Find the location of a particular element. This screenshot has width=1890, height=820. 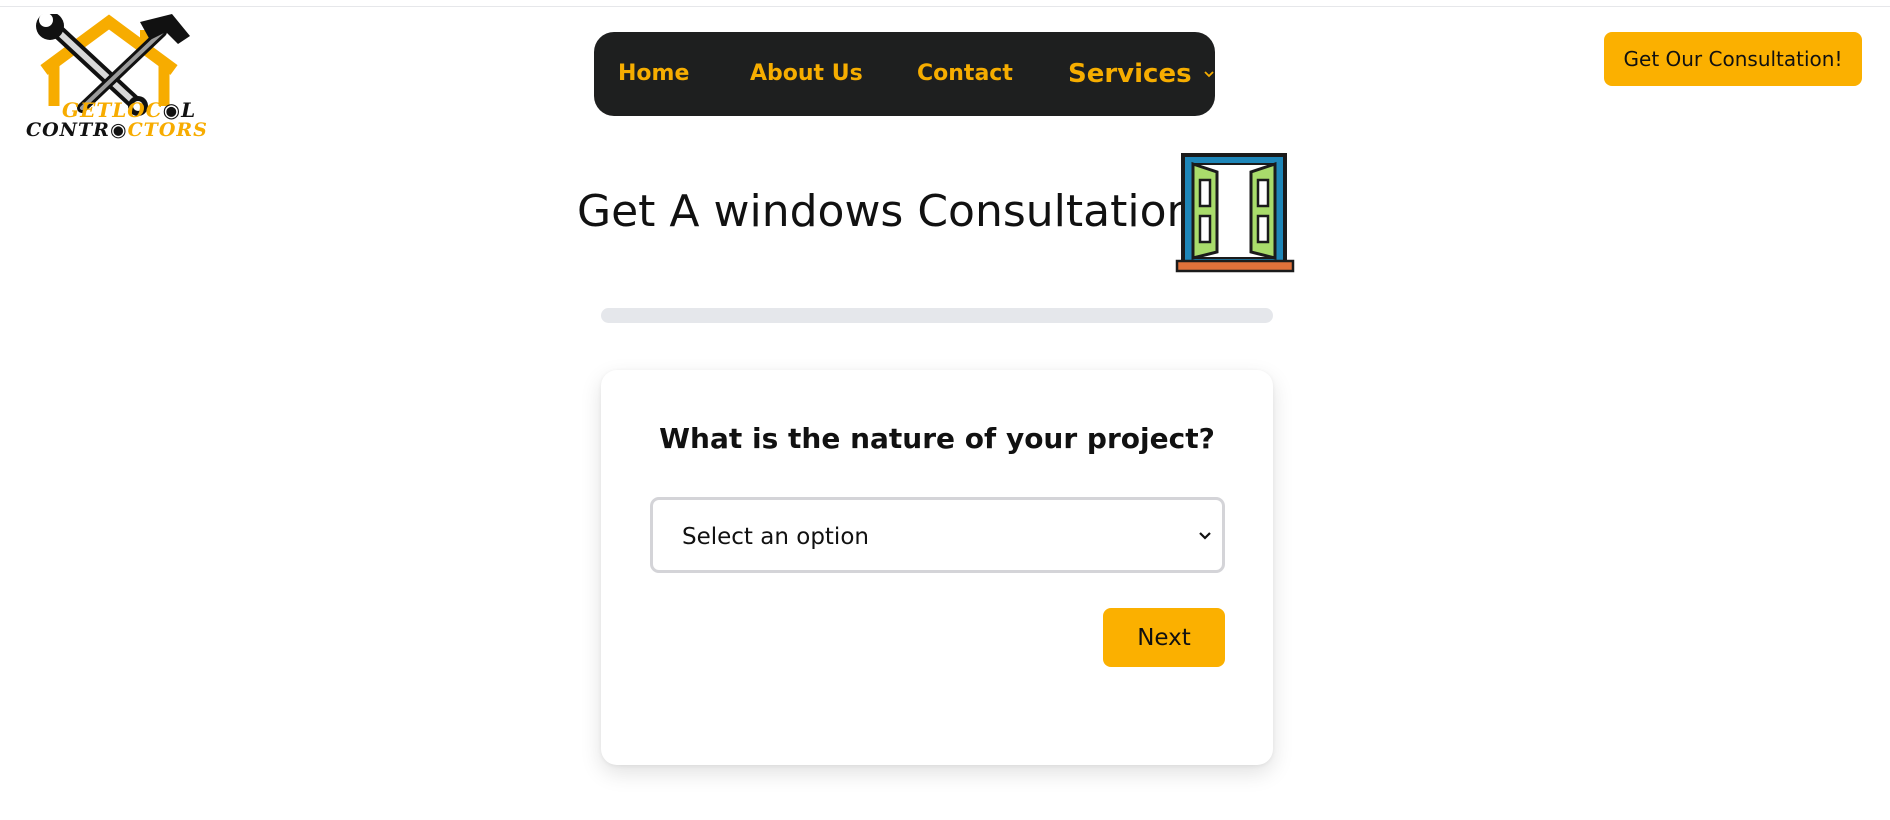

window-icon is located at coordinates (1235, 213).